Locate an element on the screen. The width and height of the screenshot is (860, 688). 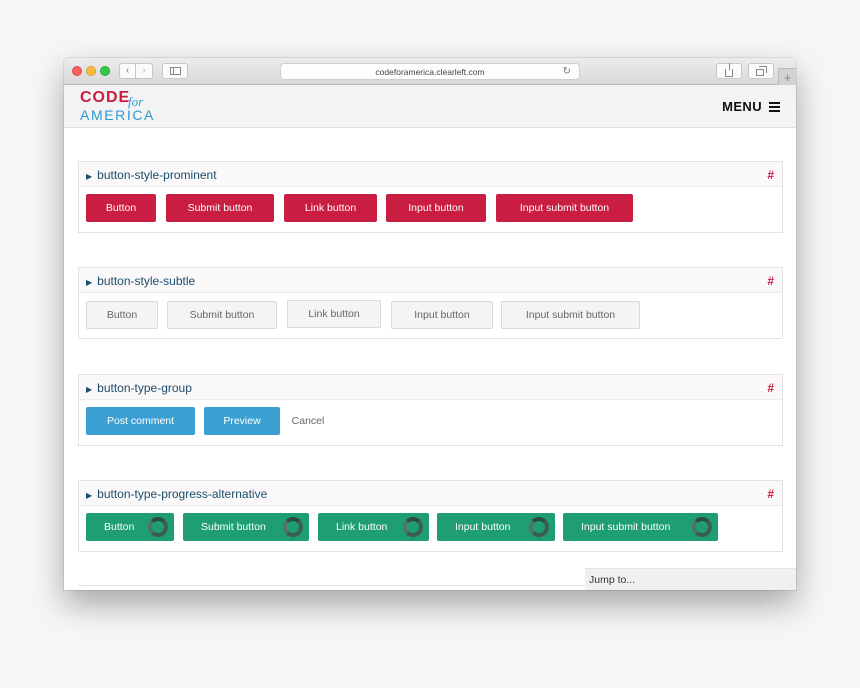
plus-icon: + is located at coordinates (787, 77).